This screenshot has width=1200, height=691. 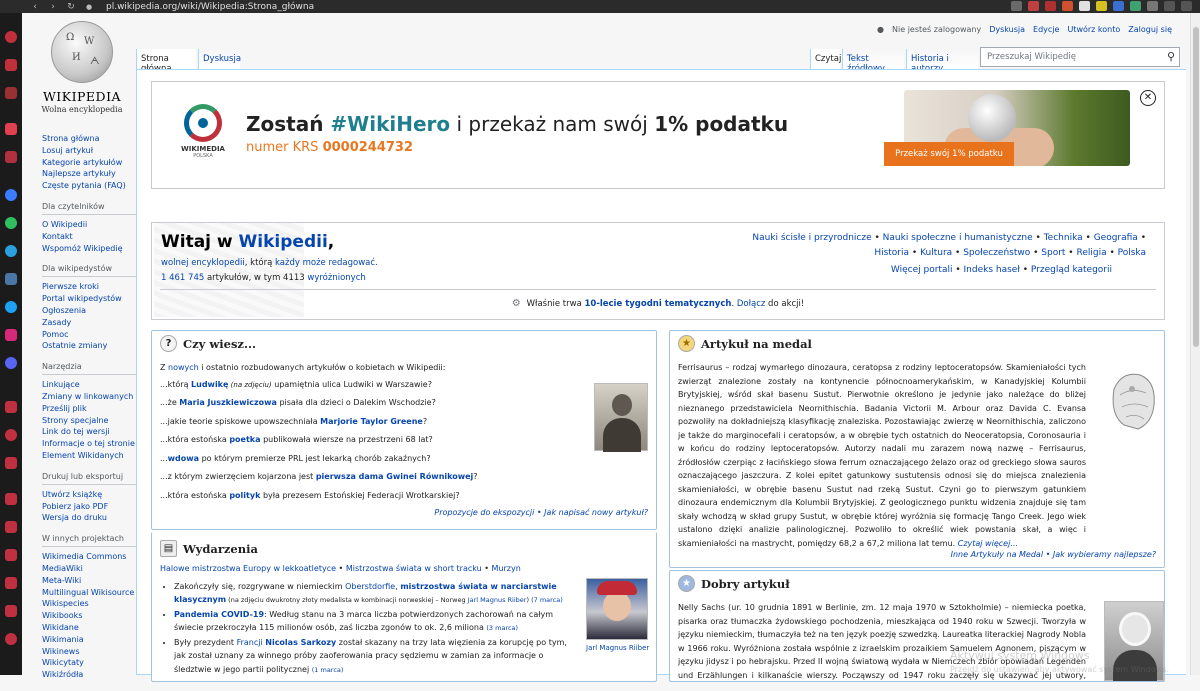 What do you see at coordinates (92, 518) in the screenshot?
I see `sidebar-item-link: Wersja do druku` at bounding box center [92, 518].